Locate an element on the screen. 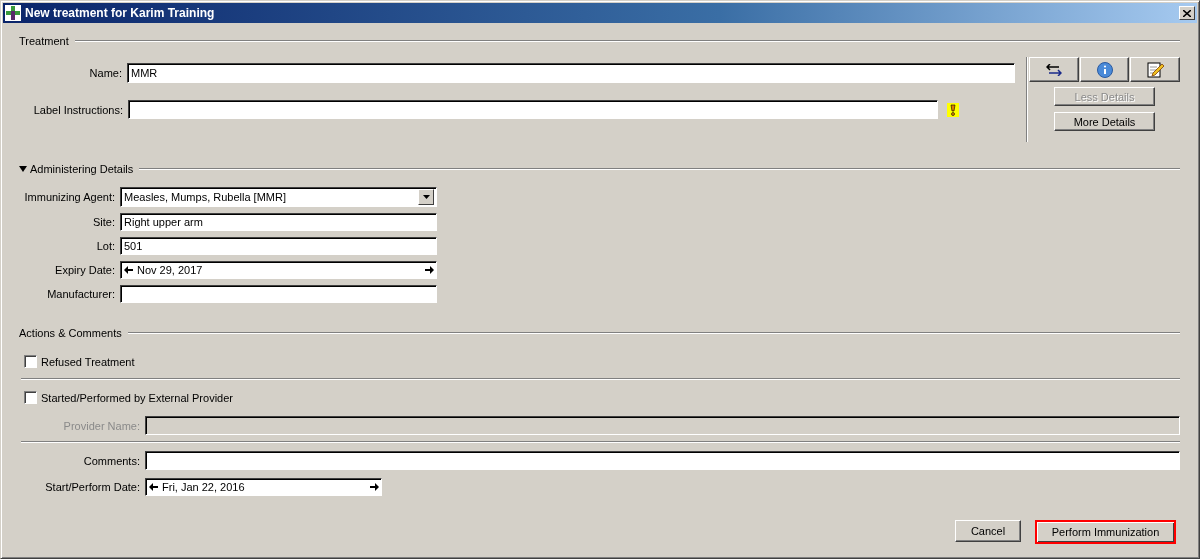 Image resolution: width=1200 pixels, height=559 pixels. field-label: Name: is located at coordinates (105, 73).